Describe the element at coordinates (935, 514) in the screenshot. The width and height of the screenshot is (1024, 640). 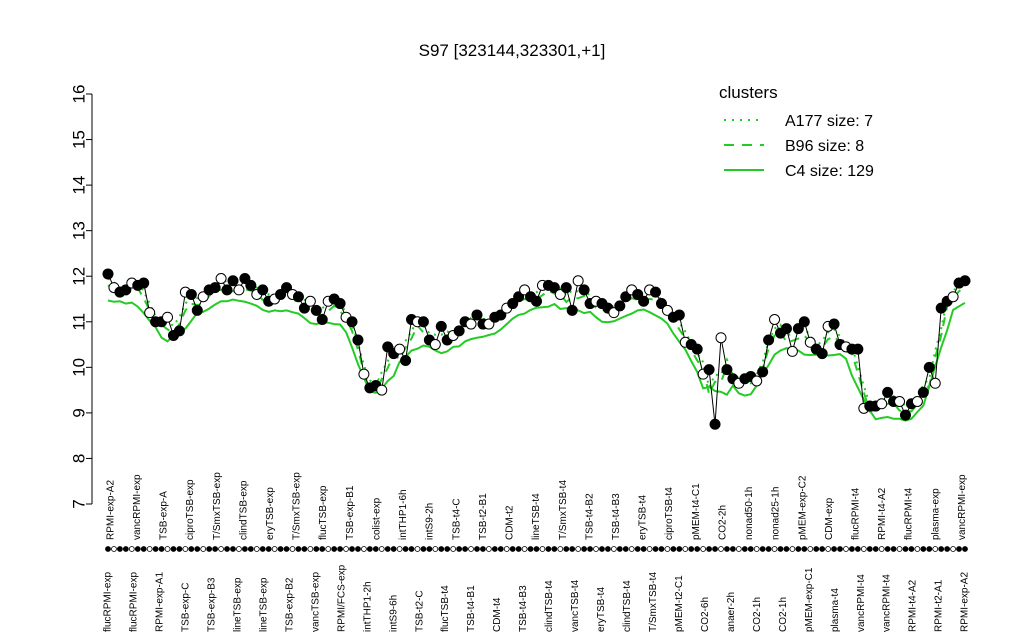
I see `x-tick-label-top: plasma-exp` at that location.